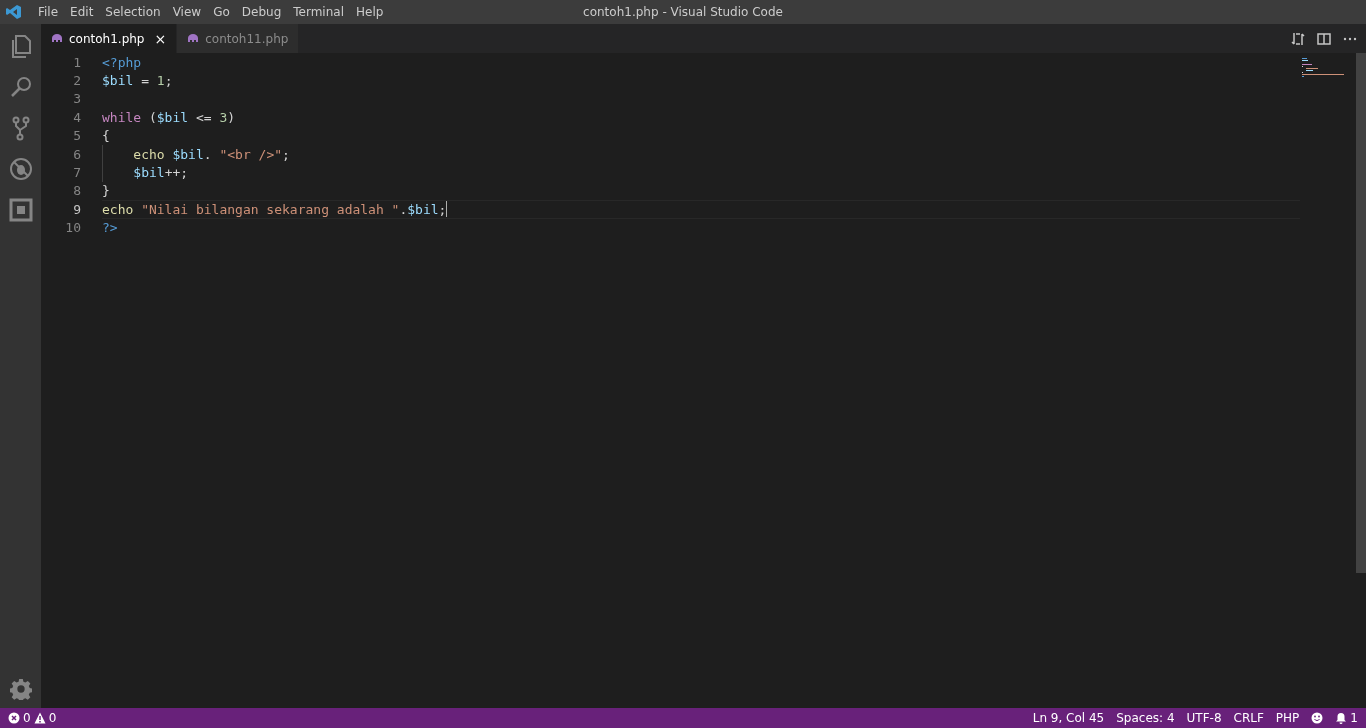 Image resolution: width=1366 pixels, height=728 pixels. I want to click on line-number: 3, so click(76, 99).